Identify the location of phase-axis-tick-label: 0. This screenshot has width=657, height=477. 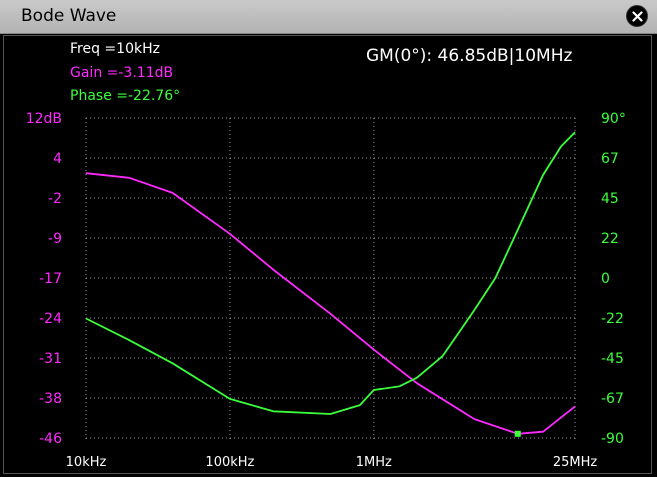
(605, 279).